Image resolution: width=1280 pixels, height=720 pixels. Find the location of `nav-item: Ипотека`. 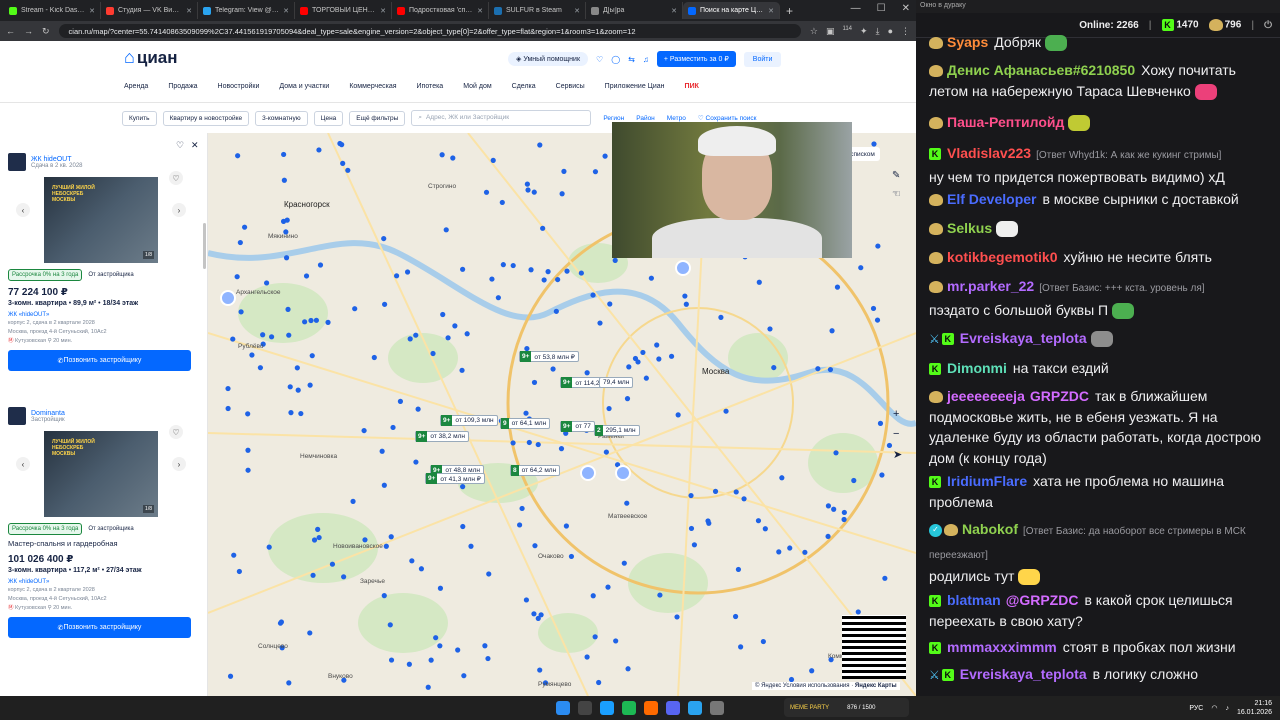

nav-item: Ипотека is located at coordinates (430, 86).